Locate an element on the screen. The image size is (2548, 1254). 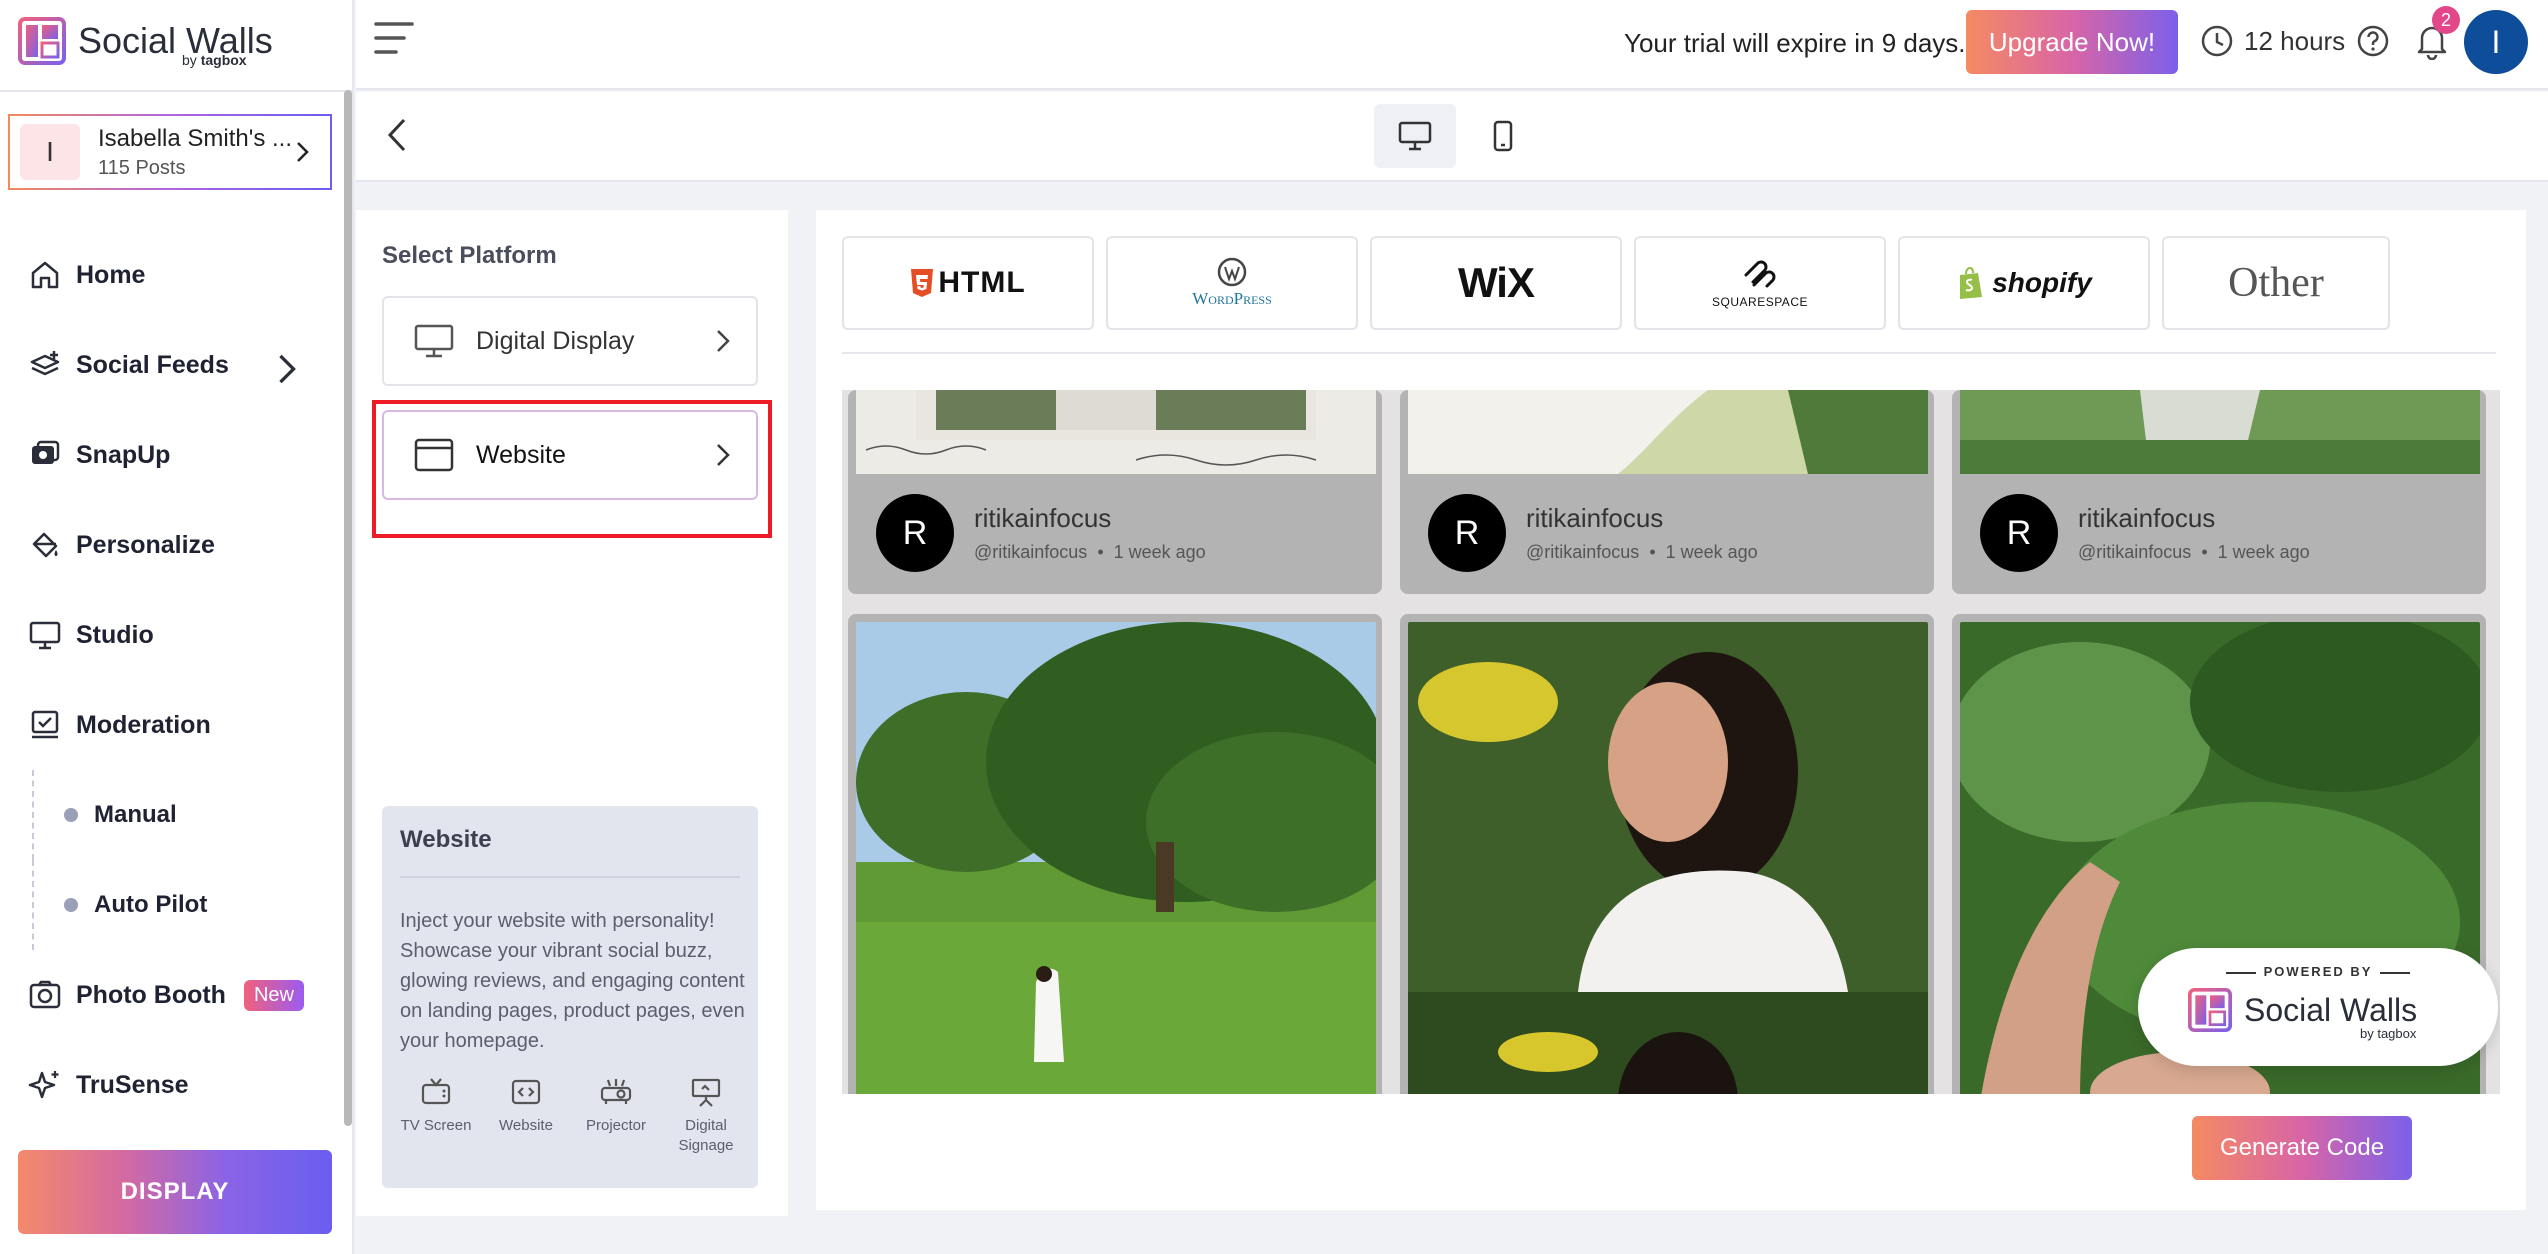
wordpress-logo-icon is located at coordinates (1232, 272).